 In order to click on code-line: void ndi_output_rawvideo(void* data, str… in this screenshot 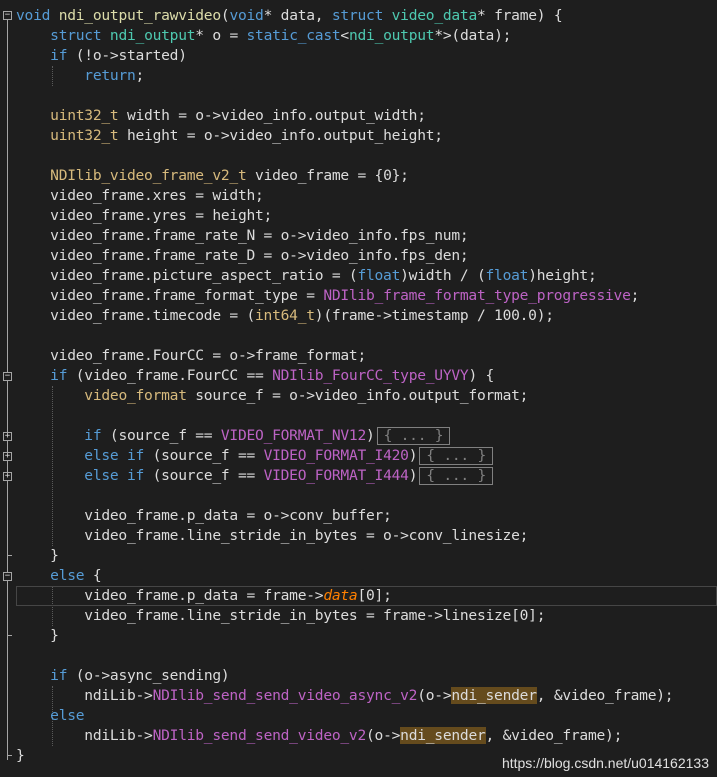, I will do `click(366, 16)`.